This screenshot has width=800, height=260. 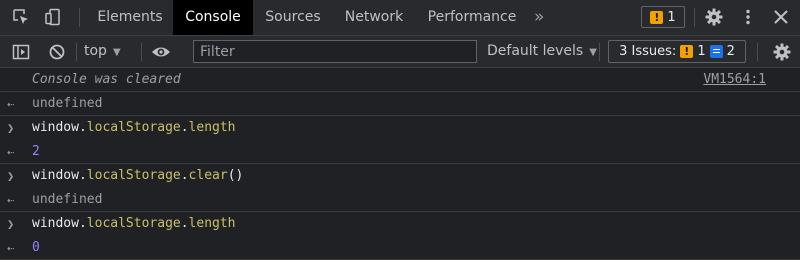 What do you see at coordinates (730, 51) in the screenshot?
I see `issues-info-count: 2` at bounding box center [730, 51].